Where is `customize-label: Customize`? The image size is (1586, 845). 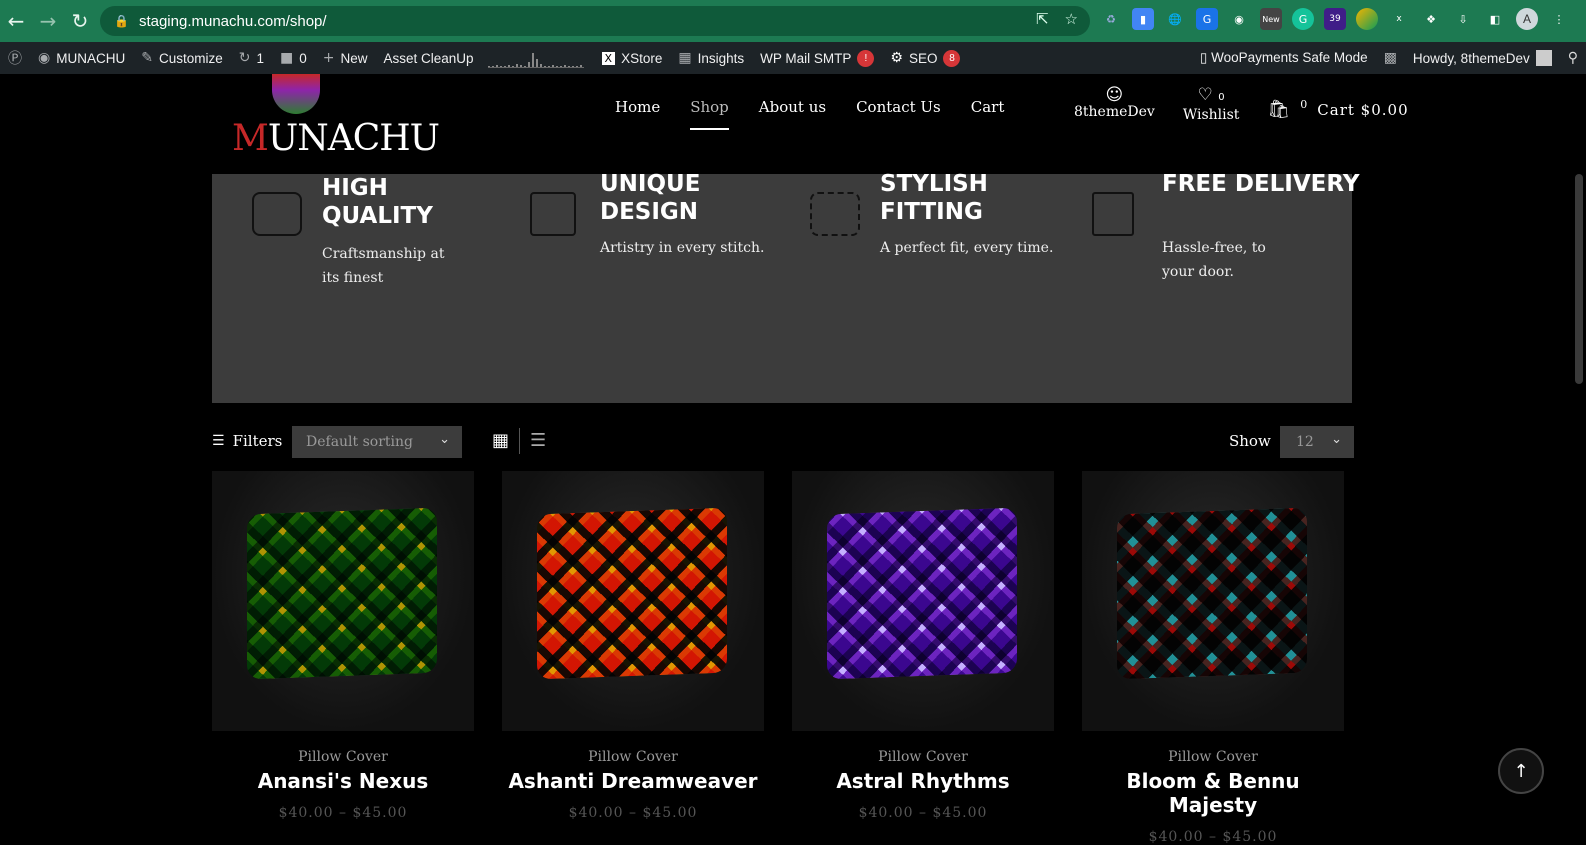 customize-label: Customize is located at coordinates (190, 58).